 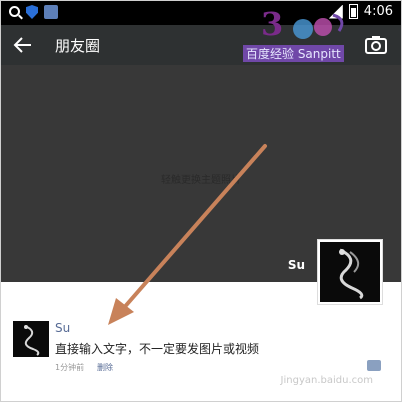 I want to click on search-icon, so click(x=14, y=11).